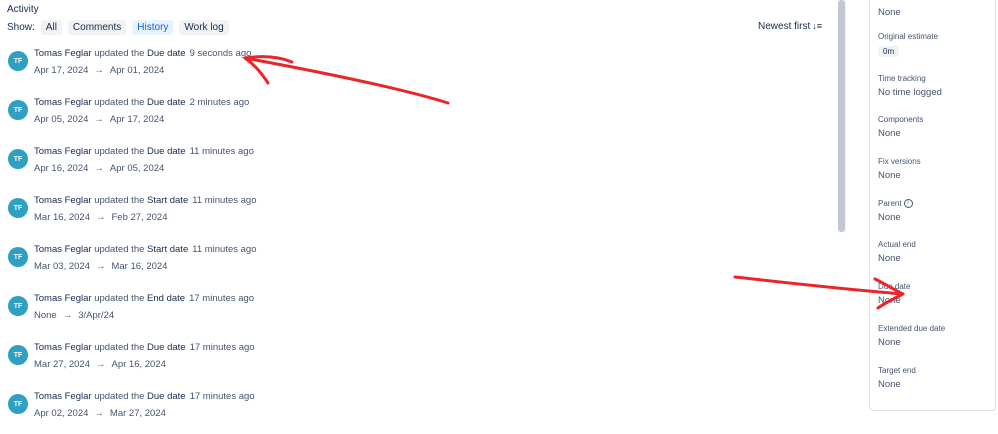 The image size is (998, 434). Describe the element at coordinates (138, 364) in the screenshot. I see `history-new-value: Apr 16, 2024` at that location.